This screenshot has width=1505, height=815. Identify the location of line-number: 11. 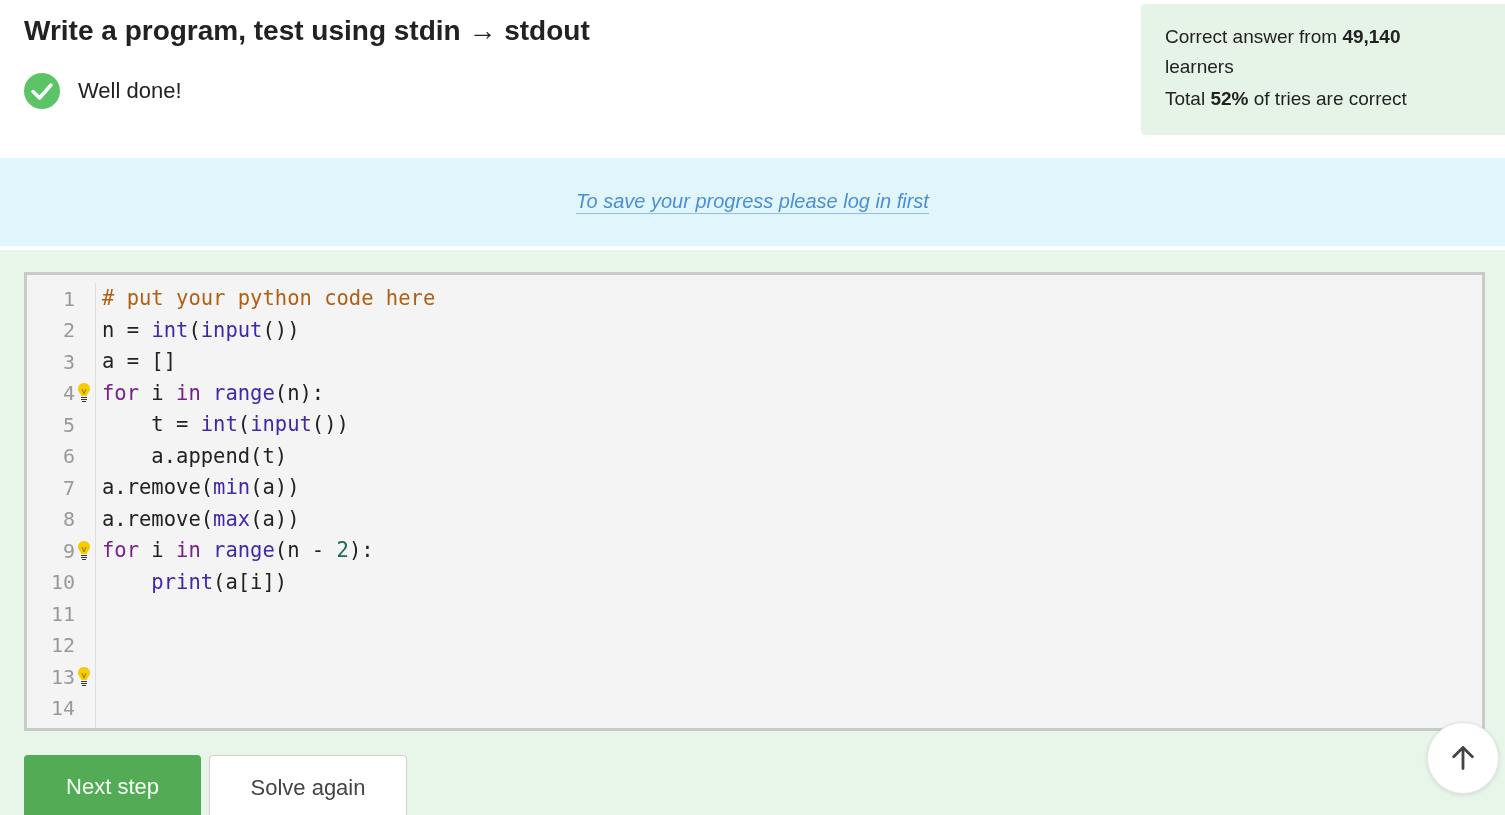
(62, 613).